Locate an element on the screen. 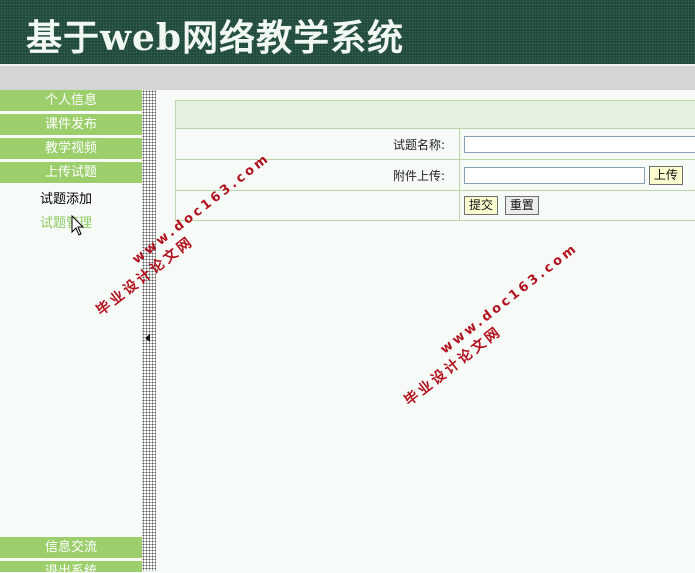  question-name-label: 试题名称: is located at coordinates (318, 144).